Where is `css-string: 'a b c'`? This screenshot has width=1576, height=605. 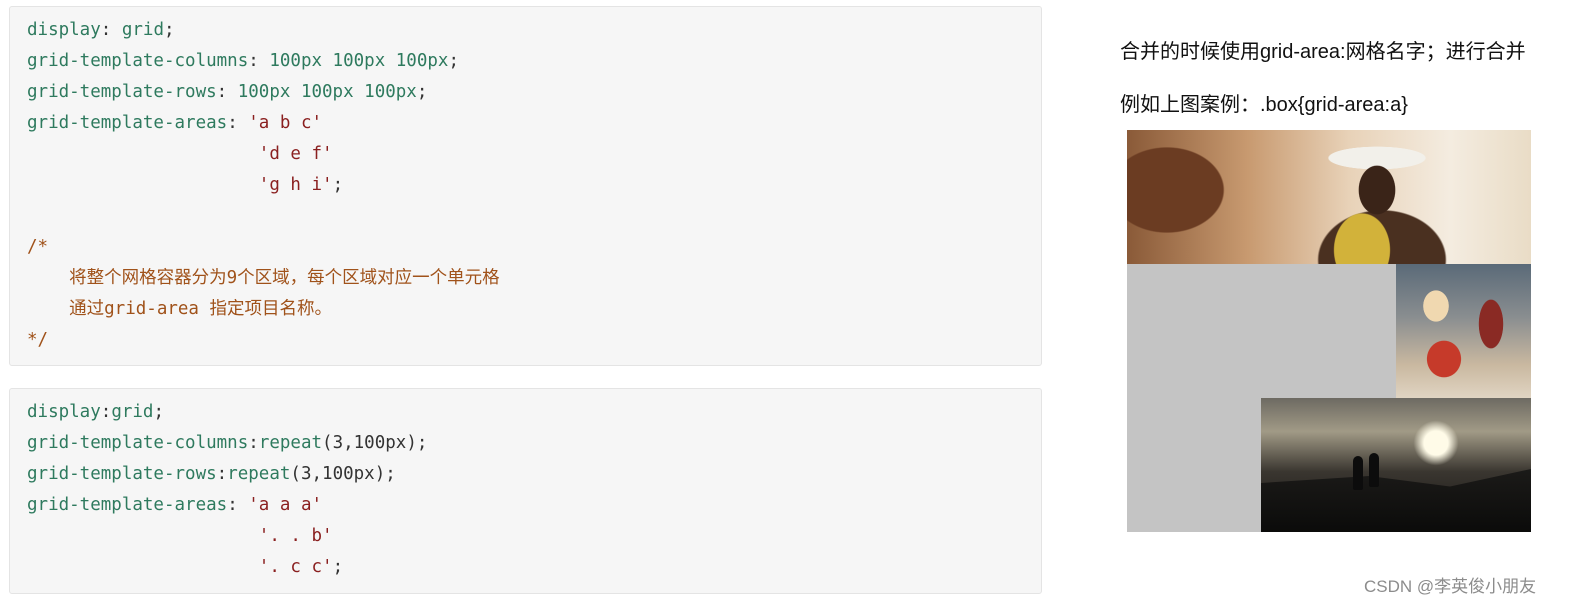
css-string: 'a b c' is located at coordinates (285, 123).